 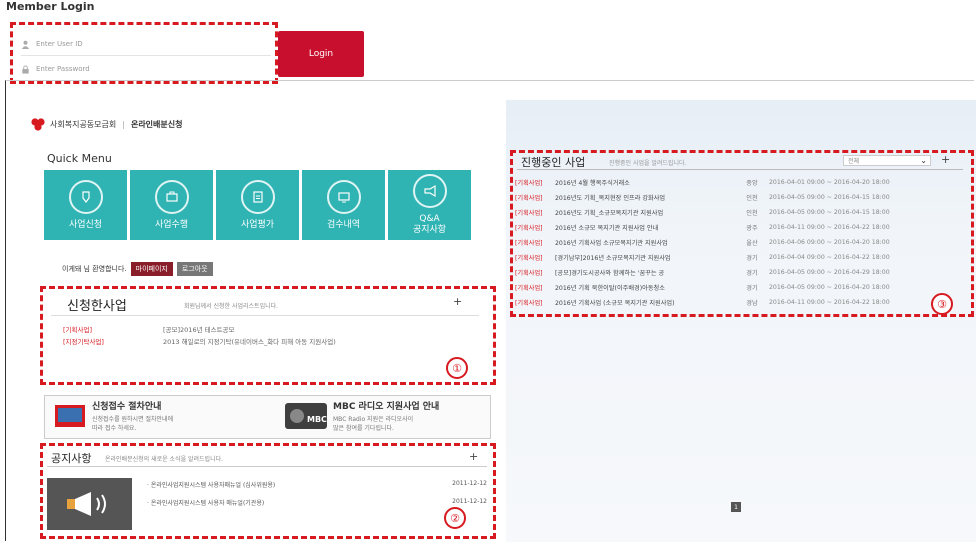 I want to click on project-title: 2016년 기획사업 (소규모 복지기관 지원사업), so click(x=615, y=303).